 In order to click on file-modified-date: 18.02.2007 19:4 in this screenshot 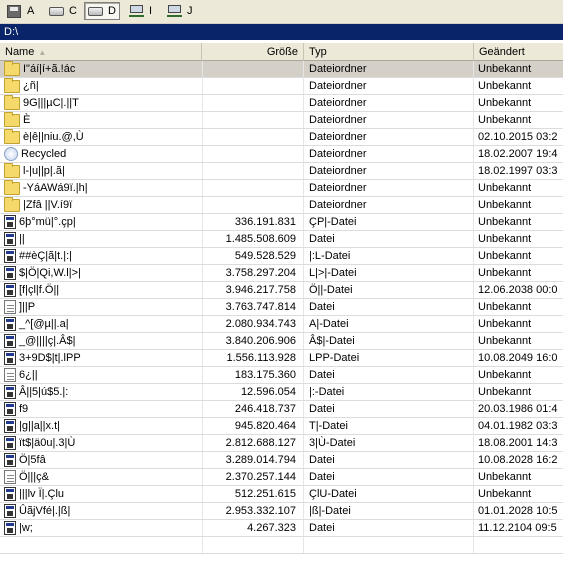, I will do `click(518, 154)`.